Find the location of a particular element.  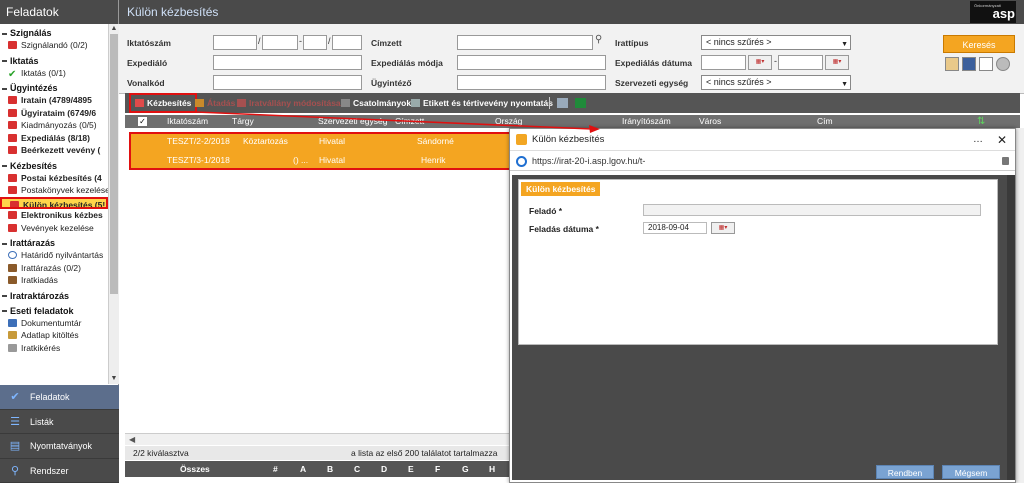

sidebar-item-dokumentumtar: Dokumentumtár is located at coordinates (54, 323).